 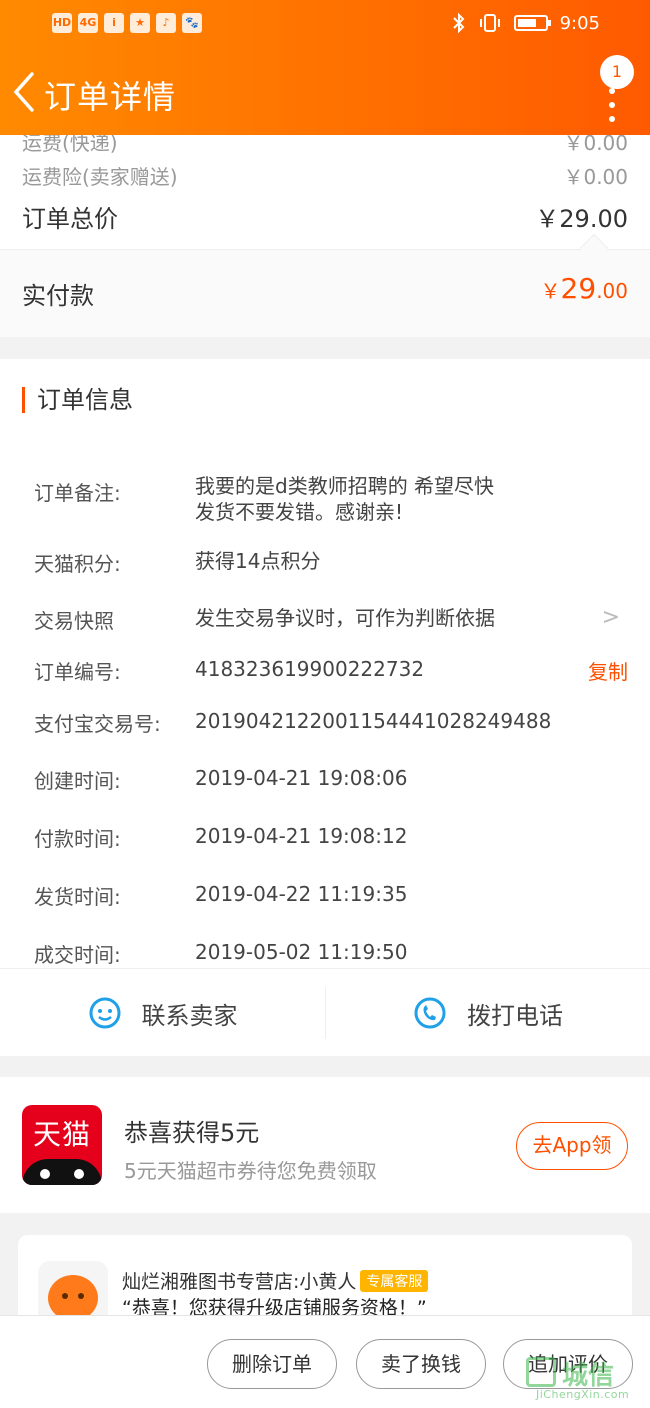 I want to click on status-bar: HD 4G i ★ ♪ 🐾 9:05, so click(x=325, y=25).